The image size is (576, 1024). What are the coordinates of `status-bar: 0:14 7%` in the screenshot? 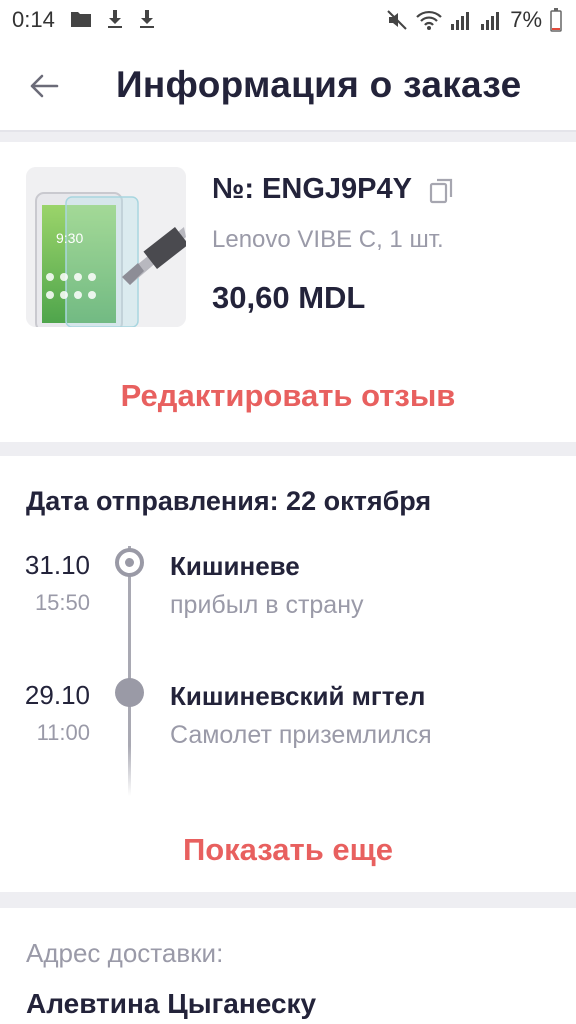 It's located at (288, 20).